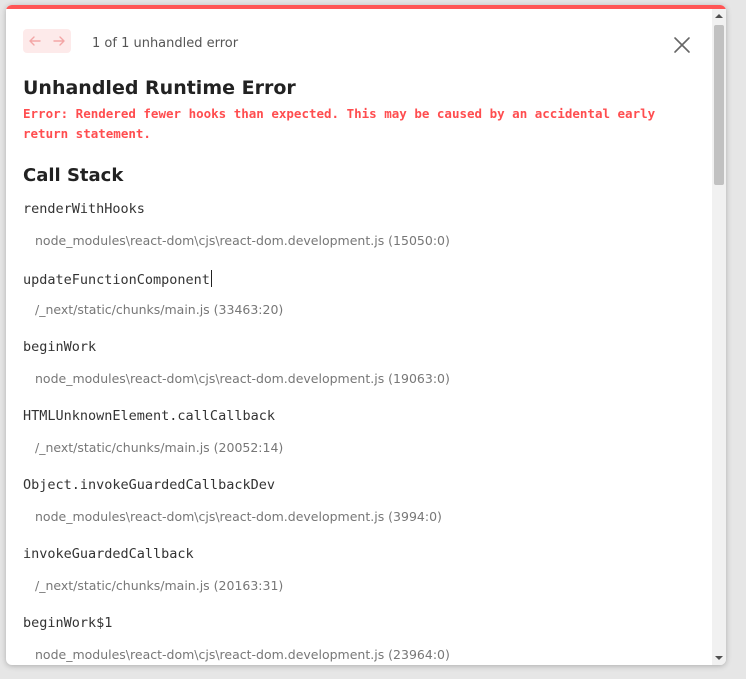 The height and width of the screenshot is (679, 746). What do you see at coordinates (165, 43) in the screenshot?
I see `error-counter: 1 of 1 unhandled error` at bounding box center [165, 43].